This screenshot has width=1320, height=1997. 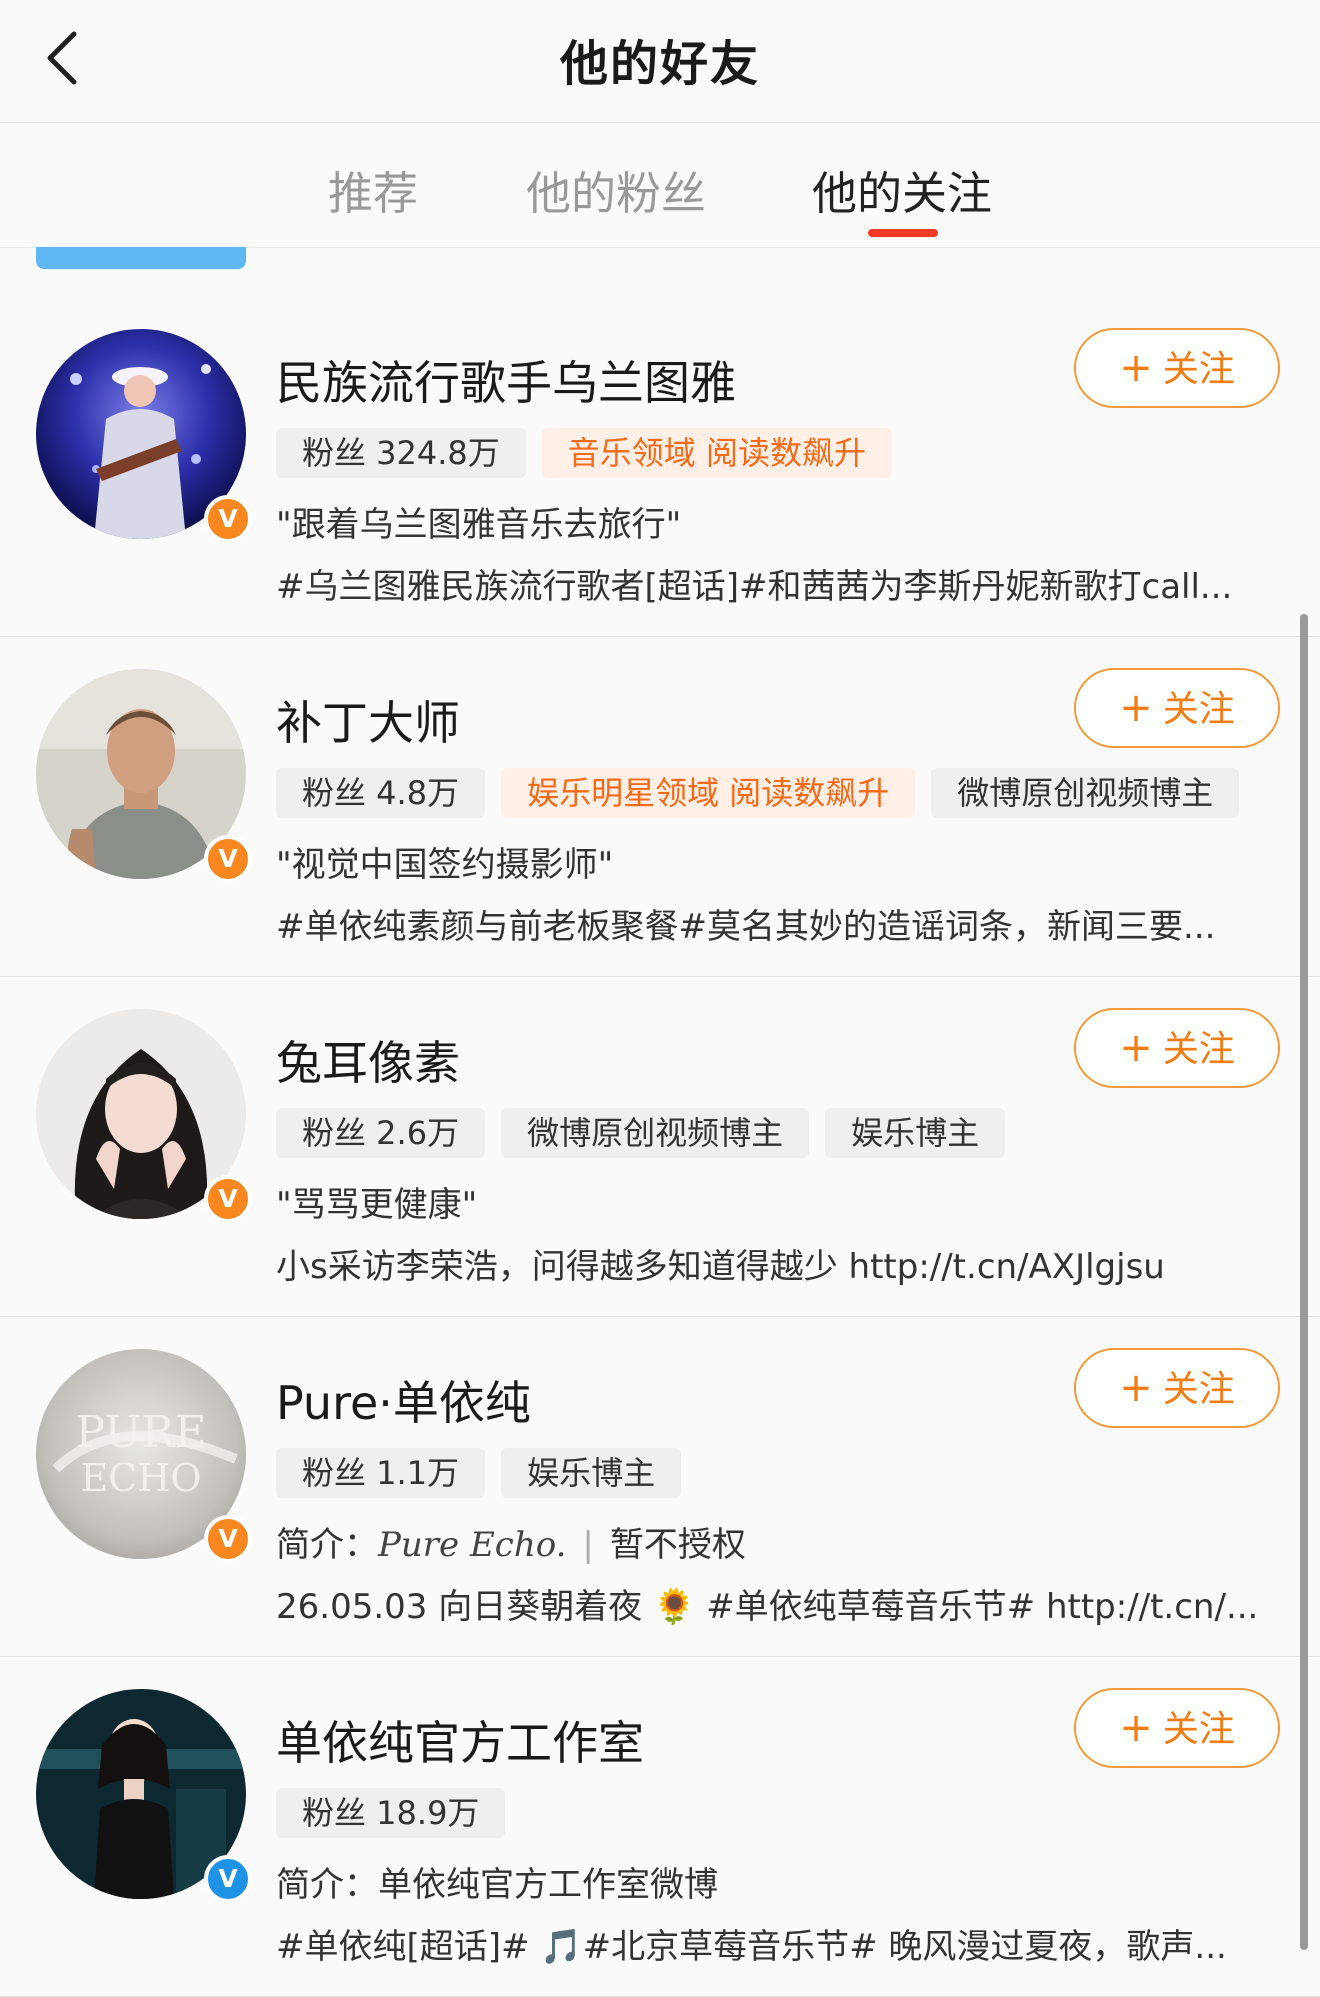 I want to click on fans-count-tag: 粉丝 4.8万, so click(x=381, y=793).